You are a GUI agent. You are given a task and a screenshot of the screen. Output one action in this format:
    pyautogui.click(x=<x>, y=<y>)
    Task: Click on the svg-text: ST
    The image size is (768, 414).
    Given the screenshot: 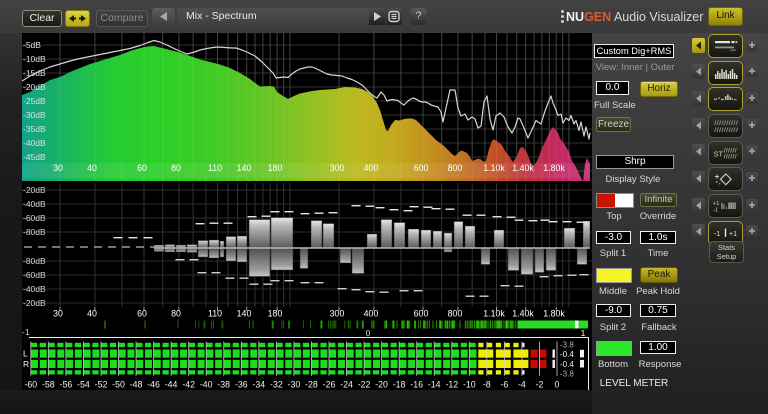 What is the action you would take?
    pyautogui.click(x=719, y=153)
    